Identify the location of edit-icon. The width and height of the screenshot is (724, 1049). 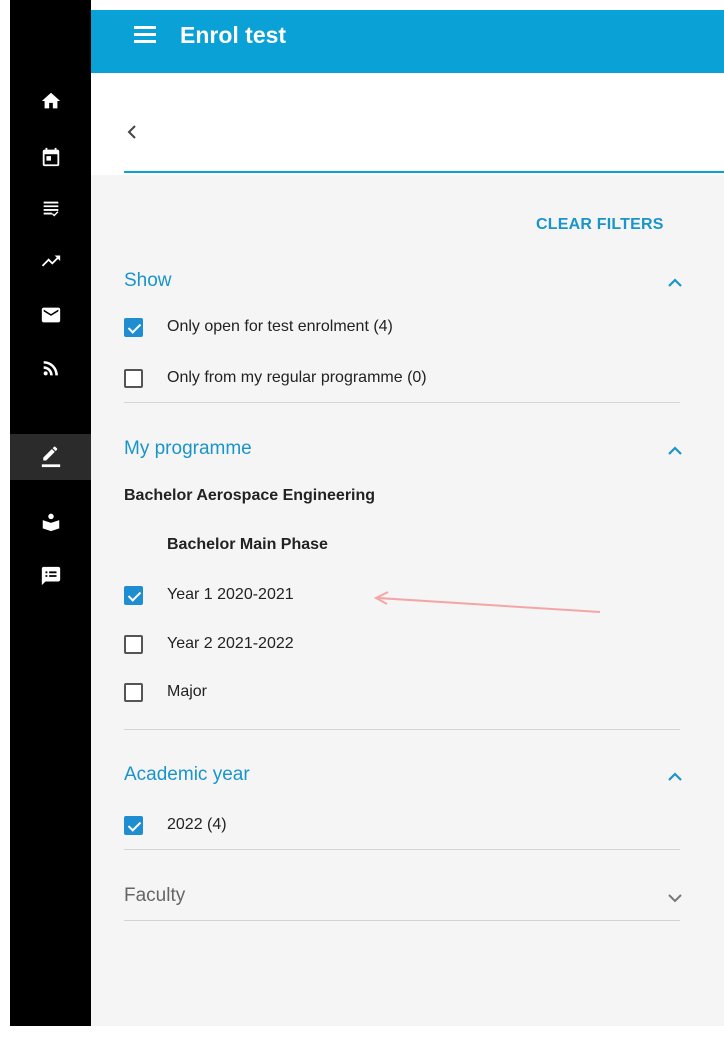
(50, 457).